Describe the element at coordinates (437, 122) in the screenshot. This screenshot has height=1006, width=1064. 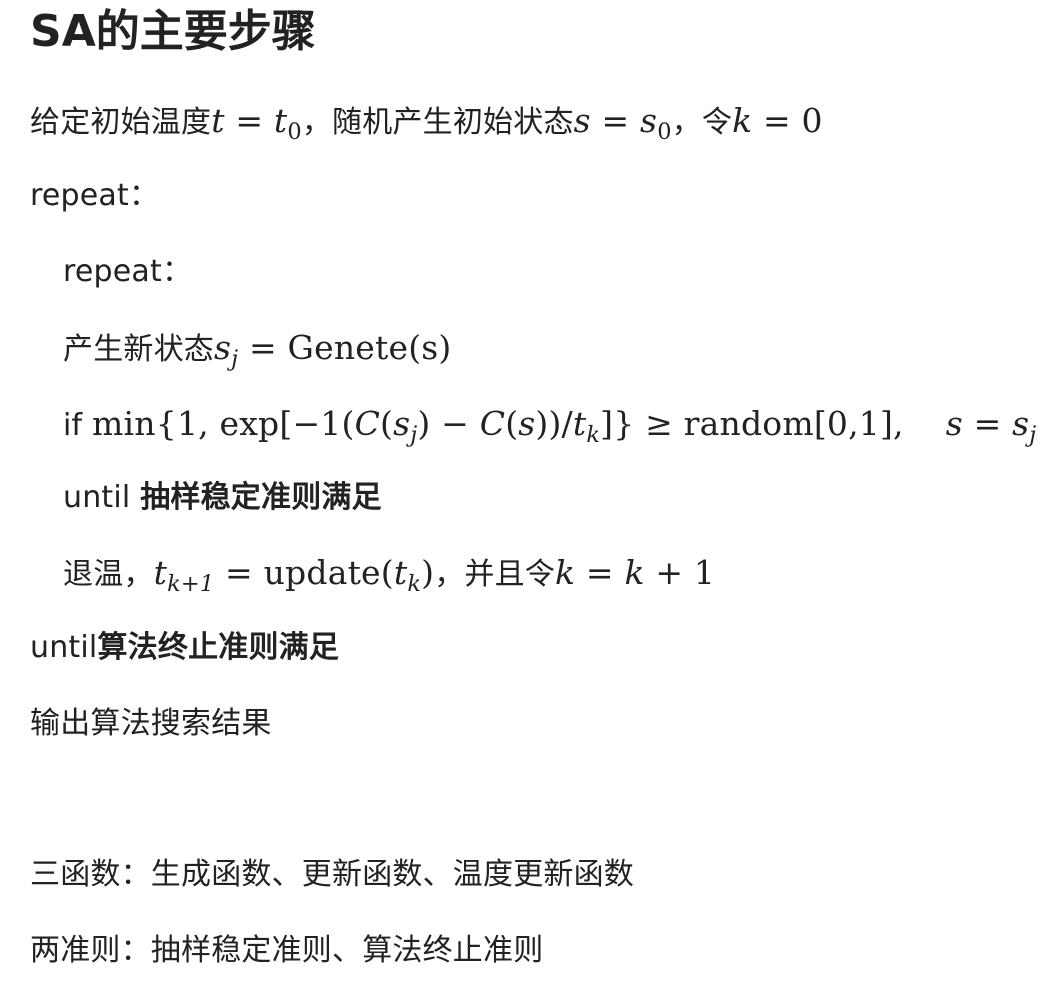
I see `init-text-2: ，随机产生初始状态` at that location.